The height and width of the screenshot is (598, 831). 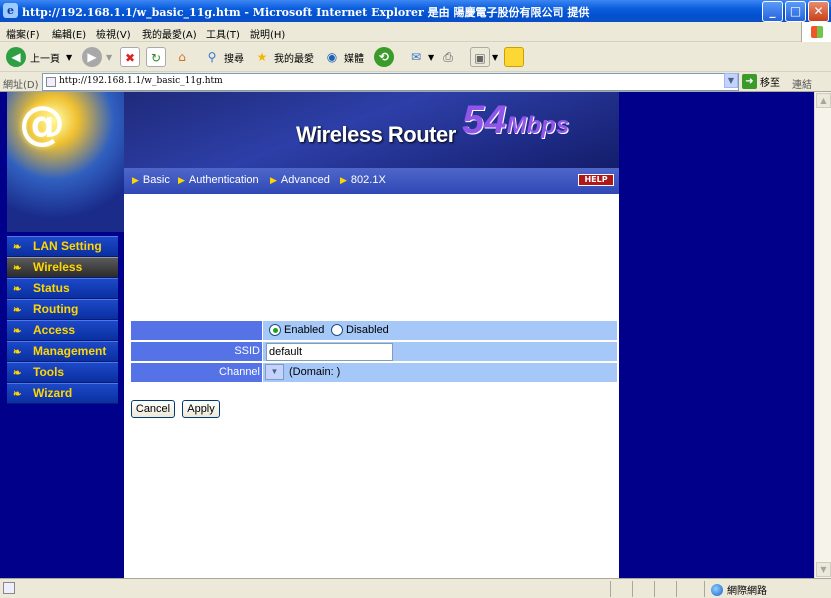 What do you see at coordinates (62, 330) in the screenshot?
I see `nav-item-access: ❧ Access` at bounding box center [62, 330].